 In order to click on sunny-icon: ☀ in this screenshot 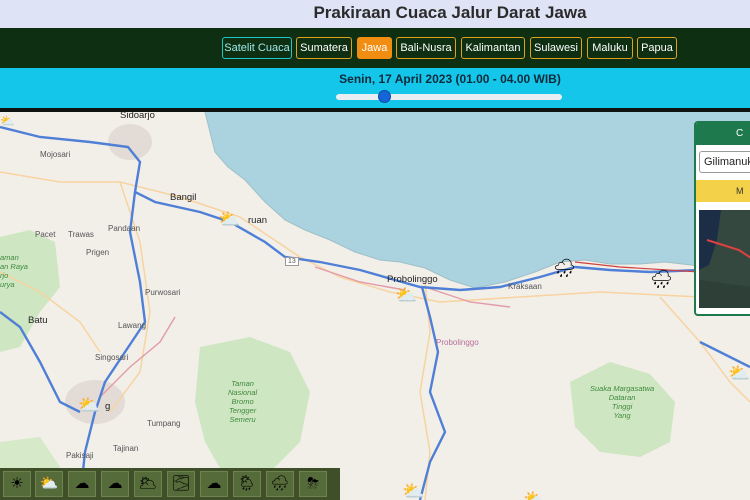, I will do `click(17, 484)`.